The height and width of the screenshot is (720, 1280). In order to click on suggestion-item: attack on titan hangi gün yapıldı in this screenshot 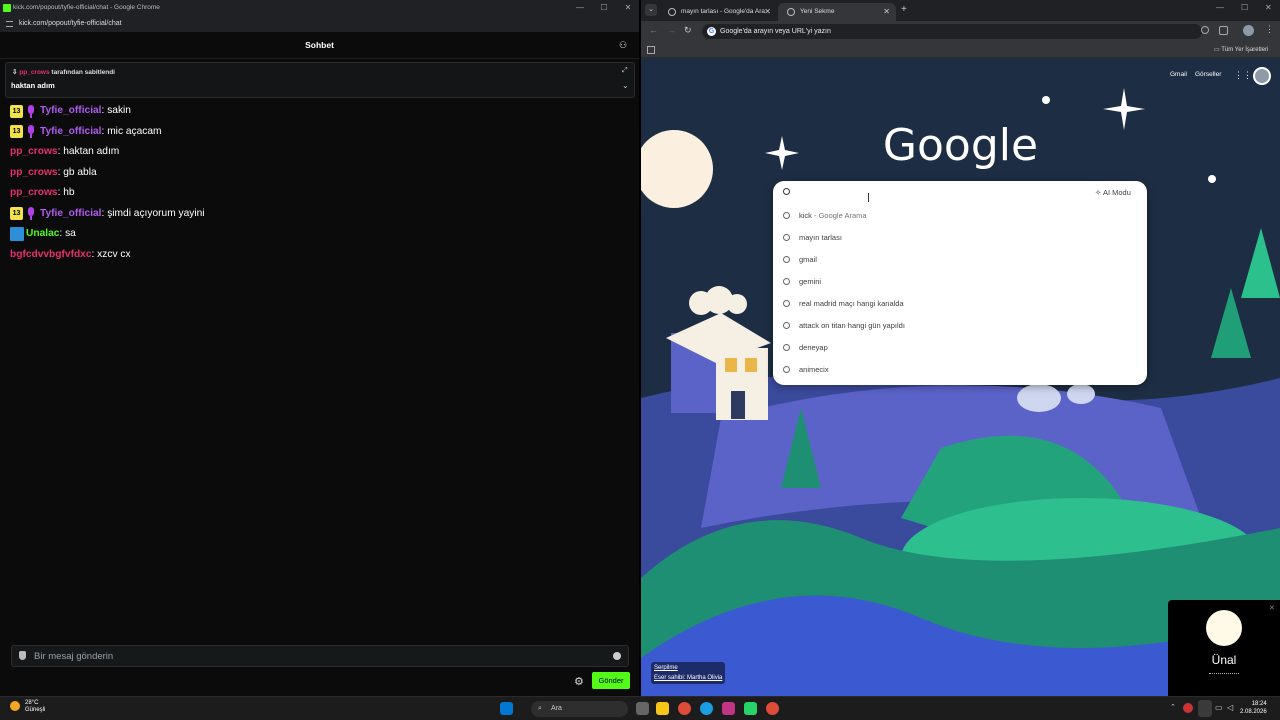, I will do `click(852, 325)`.